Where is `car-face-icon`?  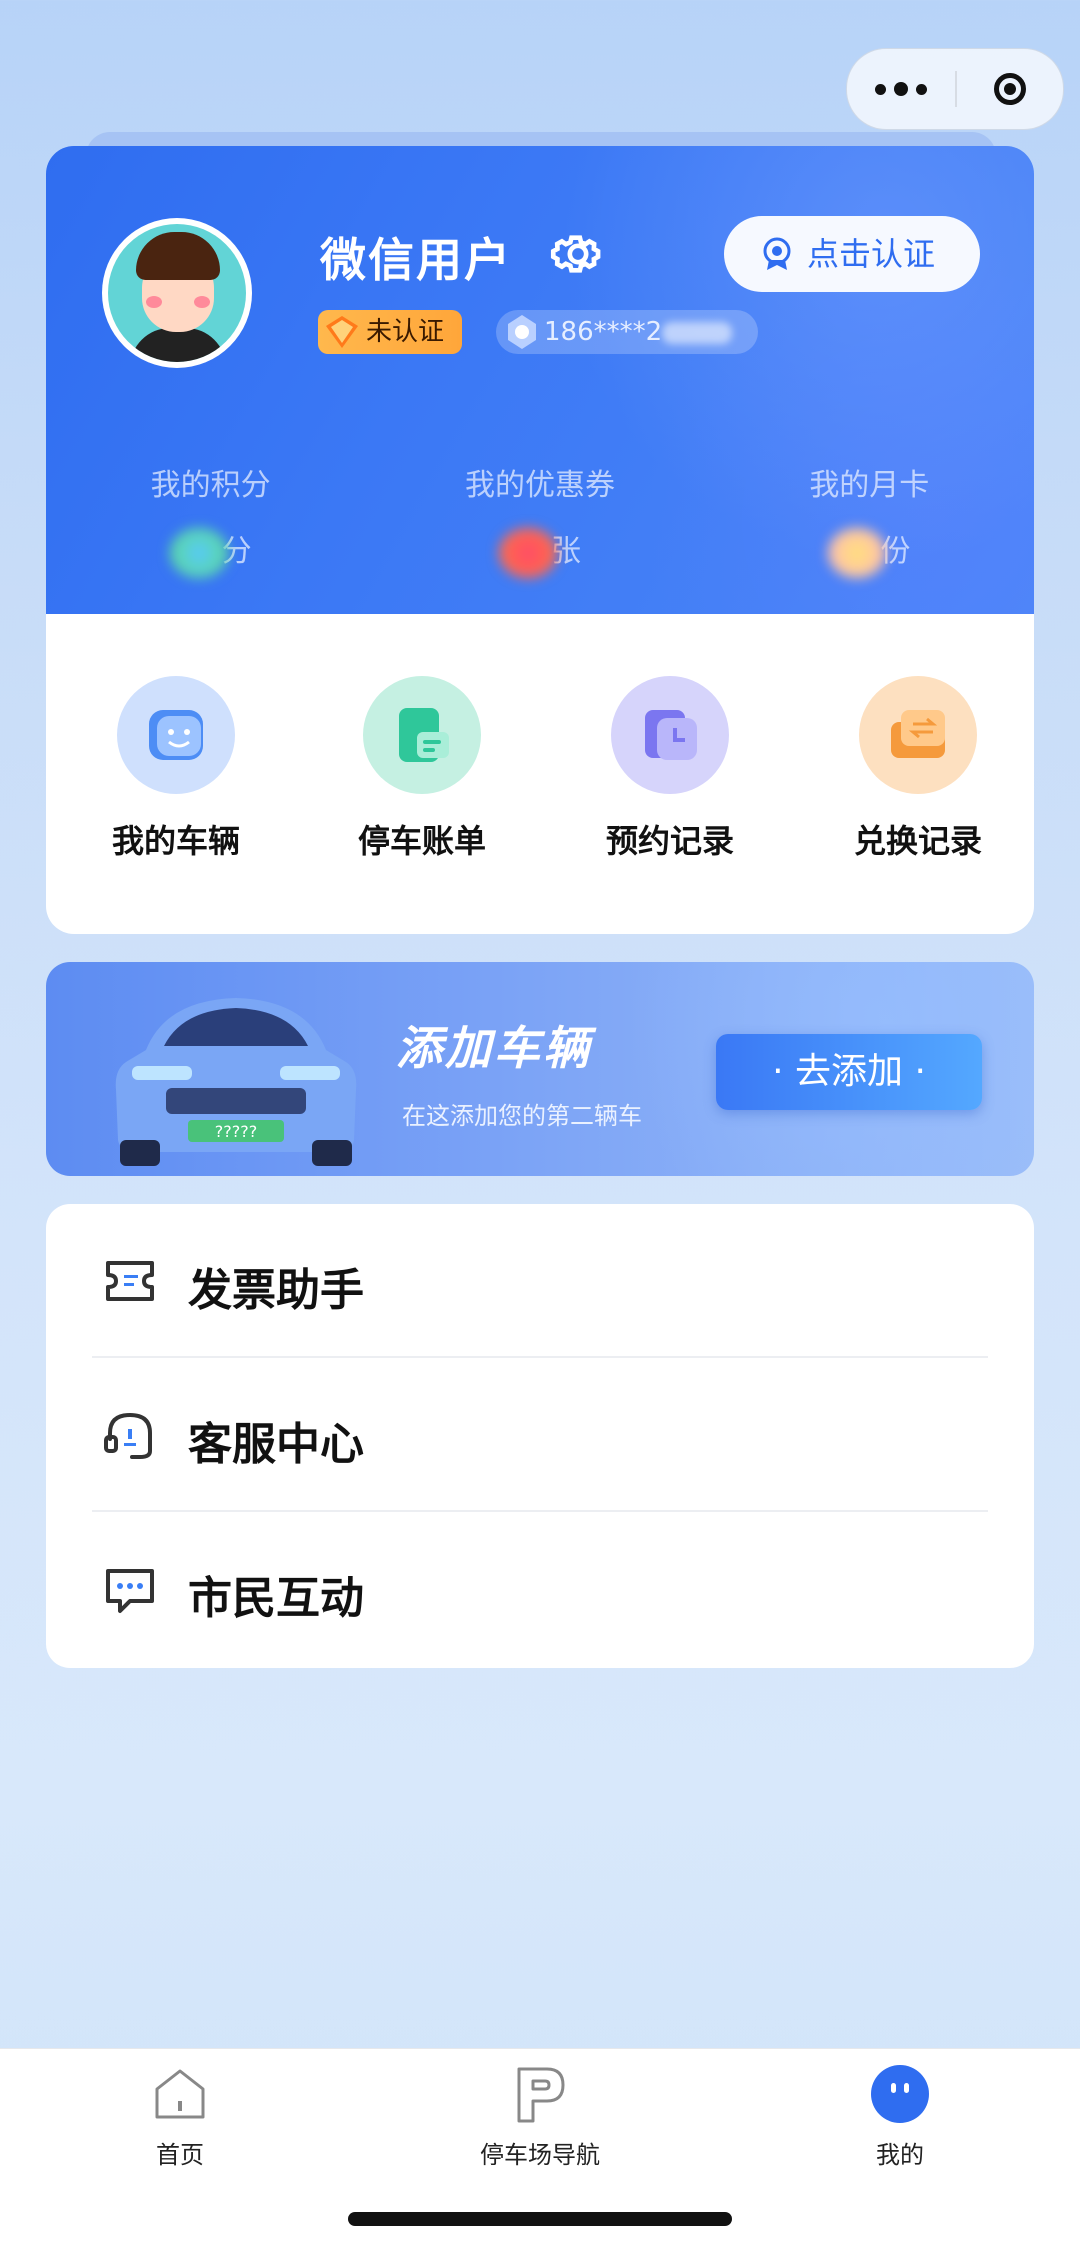
car-face-icon is located at coordinates (176, 735).